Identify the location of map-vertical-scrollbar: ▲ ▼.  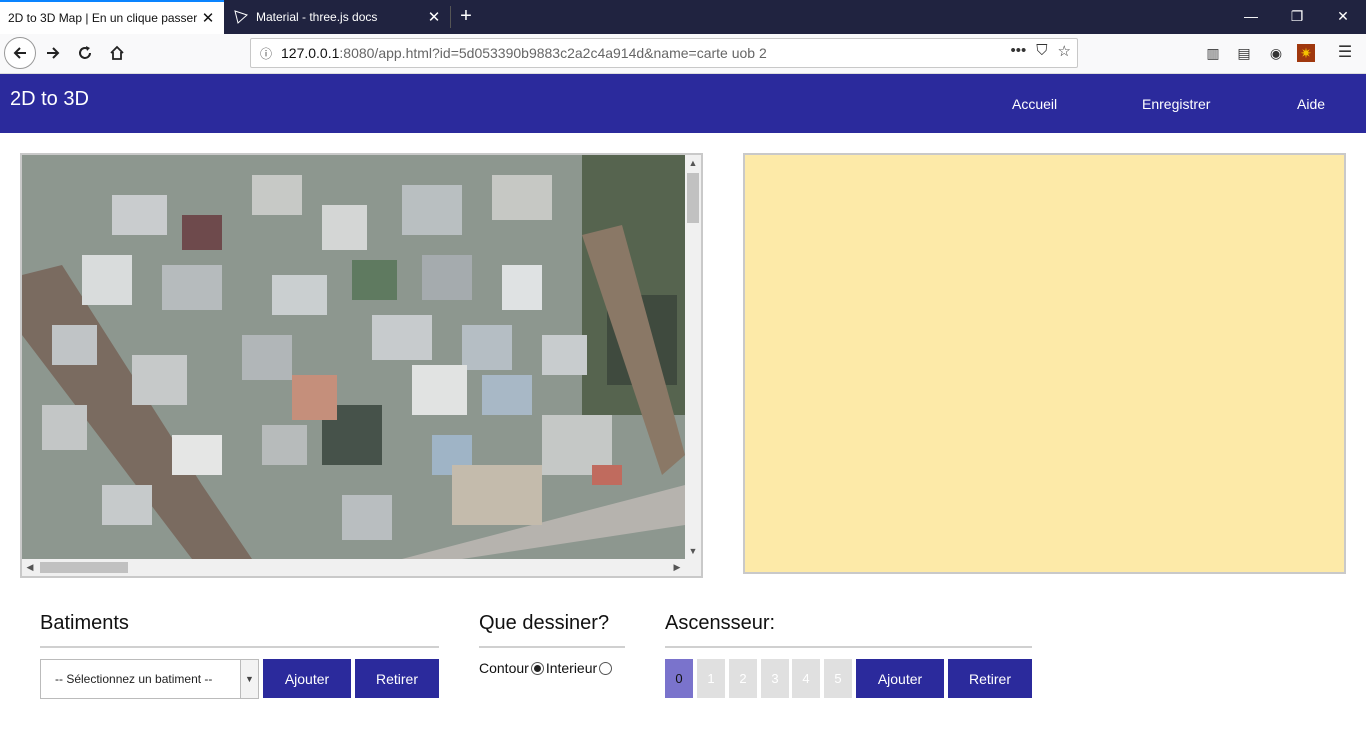
(693, 357).